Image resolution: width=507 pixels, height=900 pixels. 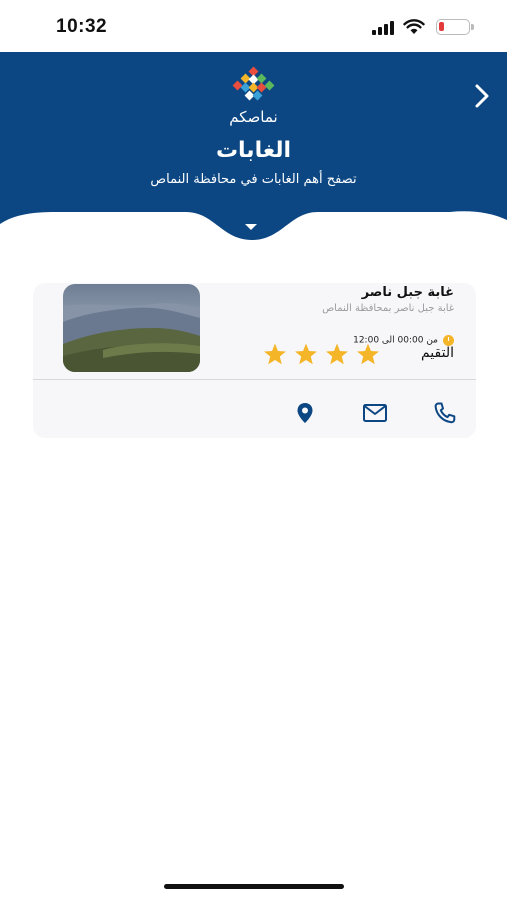 I want to click on phone-icon, so click(x=445, y=413).